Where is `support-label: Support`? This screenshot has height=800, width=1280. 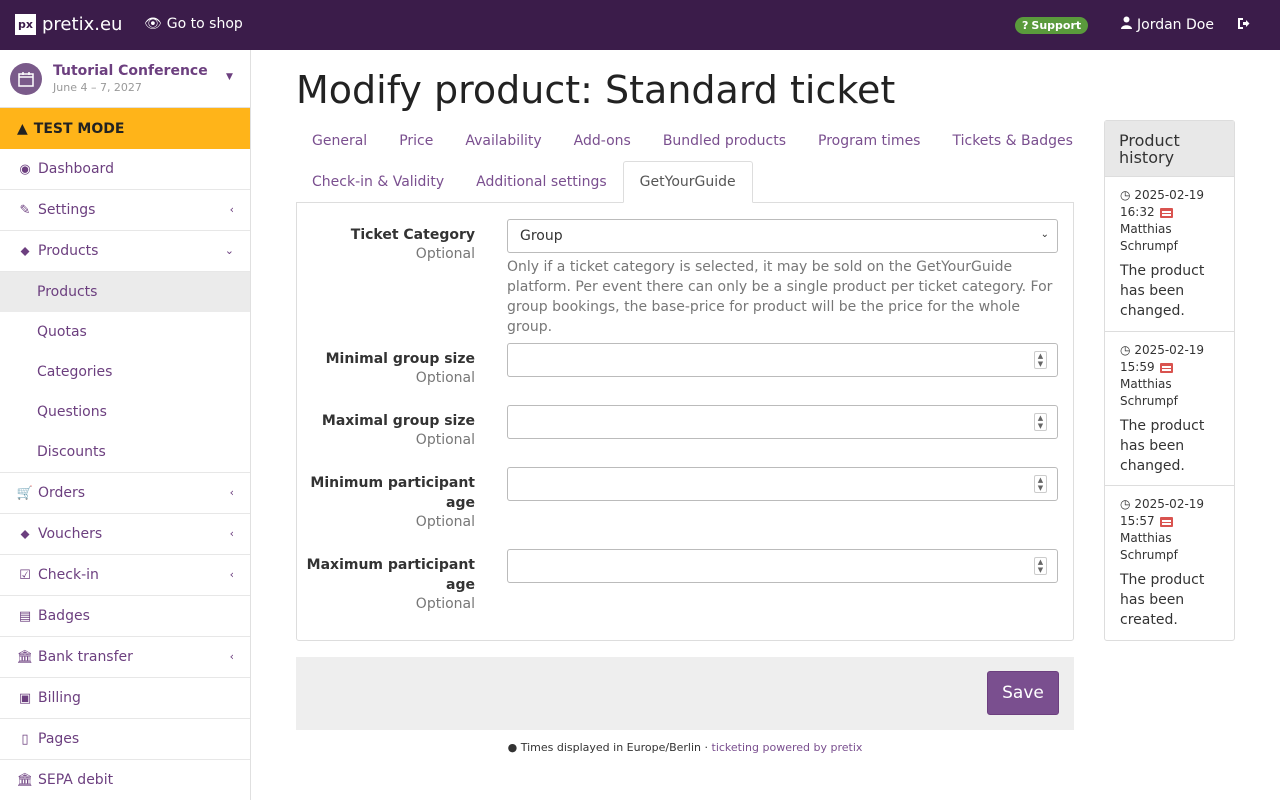
support-label: Support is located at coordinates (1056, 25).